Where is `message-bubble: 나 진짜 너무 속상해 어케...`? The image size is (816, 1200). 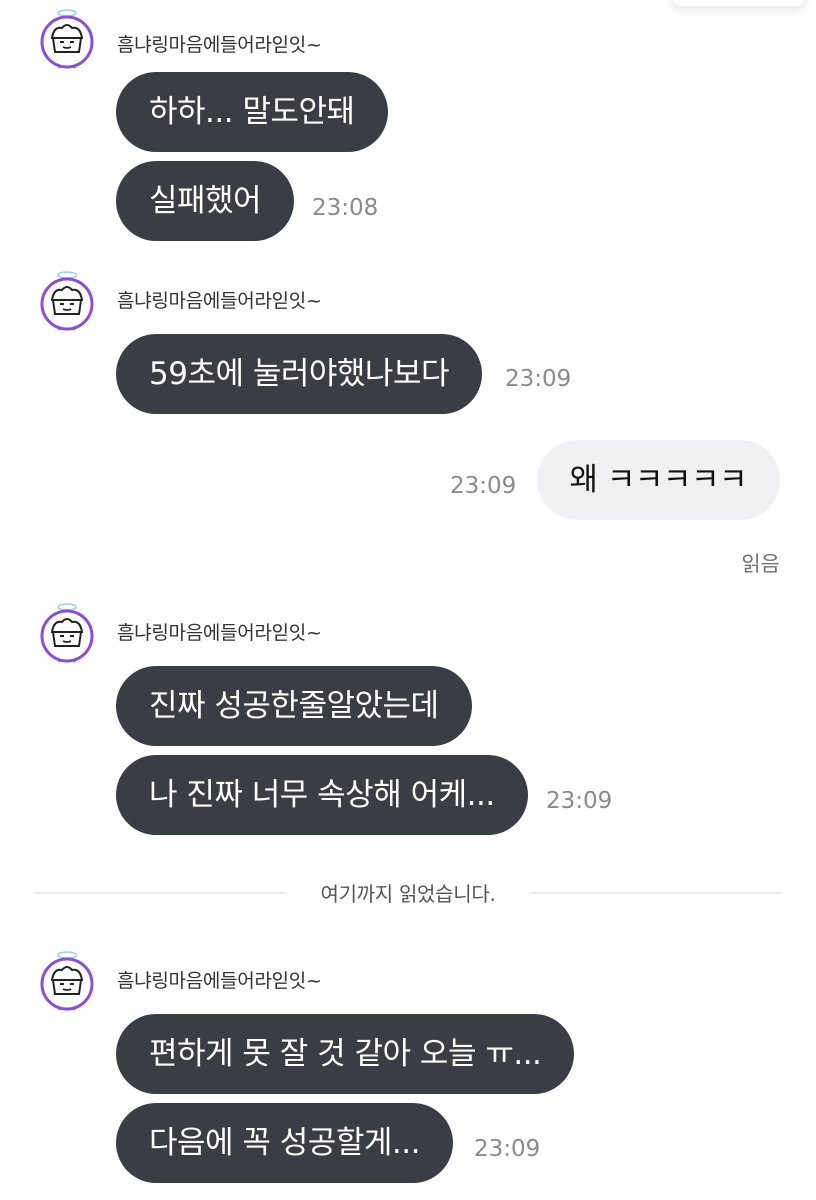
message-bubble: 나 진짜 너무 속상해 어케... is located at coordinates (322, 795).